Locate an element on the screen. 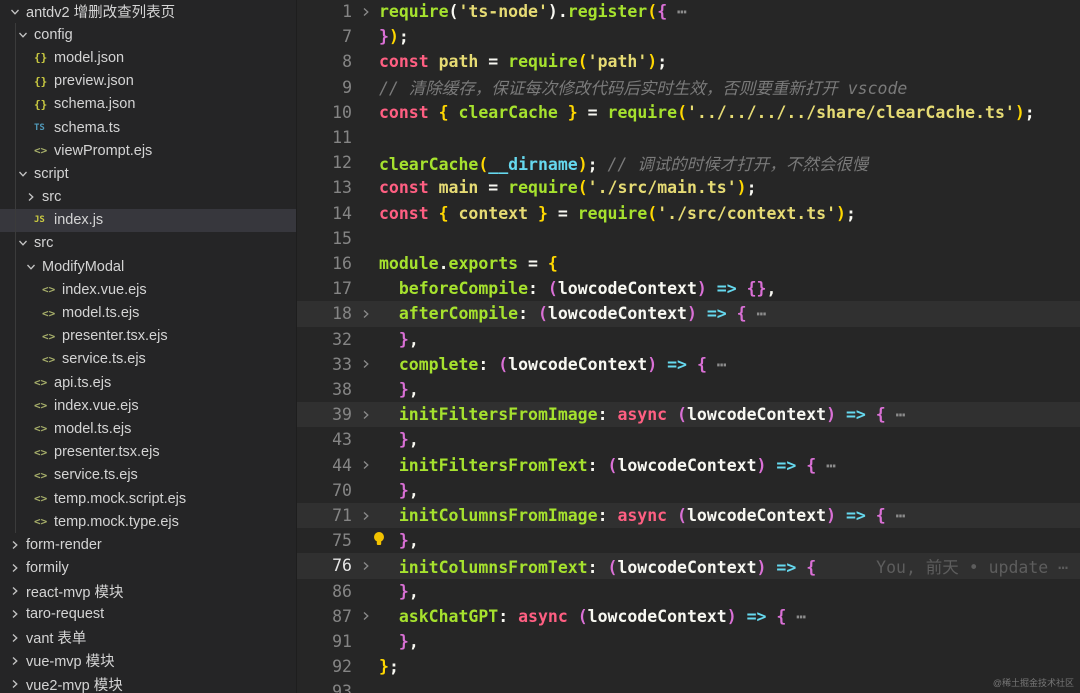 This screenshot has height=693, width=1080. code-line: 33 complete: (lowcodeContext) => { ⋯ is located at coordinates (688, 364).